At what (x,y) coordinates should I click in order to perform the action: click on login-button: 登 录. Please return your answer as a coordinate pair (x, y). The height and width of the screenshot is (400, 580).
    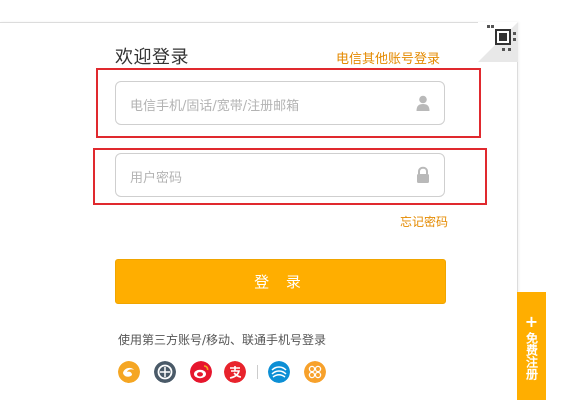
    Looking at the image, I should click on (280, 281).